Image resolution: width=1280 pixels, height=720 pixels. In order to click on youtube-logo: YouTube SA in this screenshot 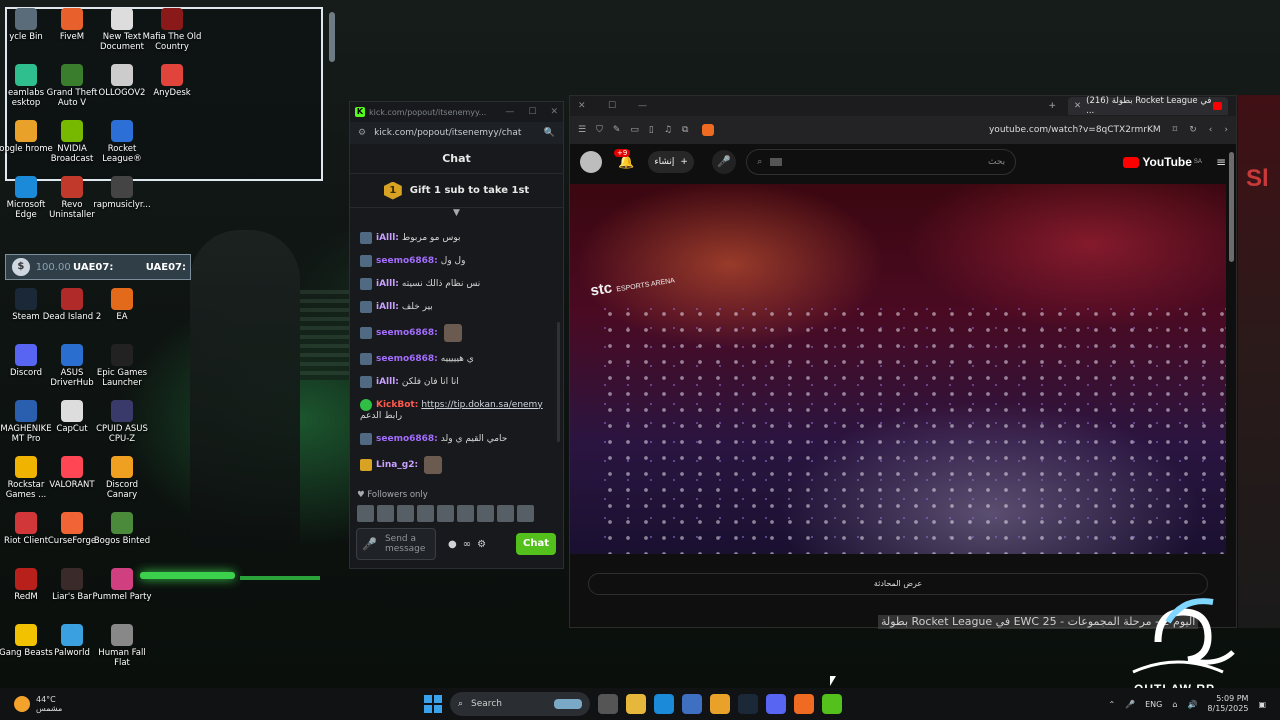, I will do `click(1162, 162)`.